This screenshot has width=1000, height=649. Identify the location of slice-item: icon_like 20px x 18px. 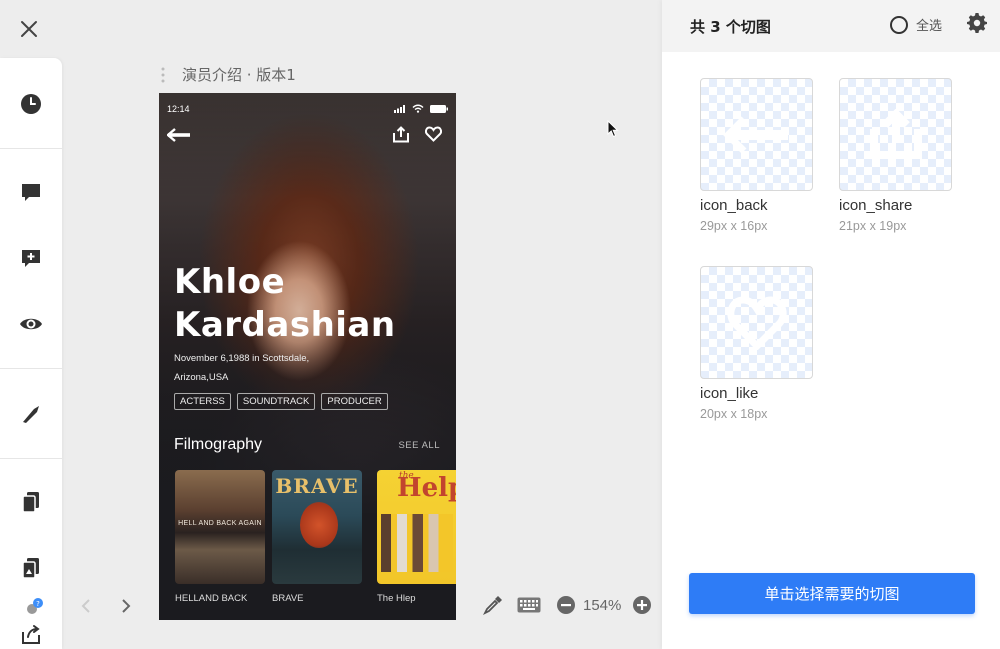
(757, 343).